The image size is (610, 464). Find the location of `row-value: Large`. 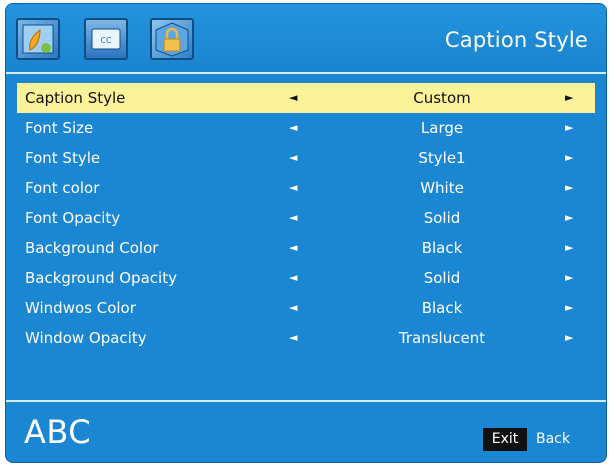

row-value: Large is located at coordinates (442, 128).